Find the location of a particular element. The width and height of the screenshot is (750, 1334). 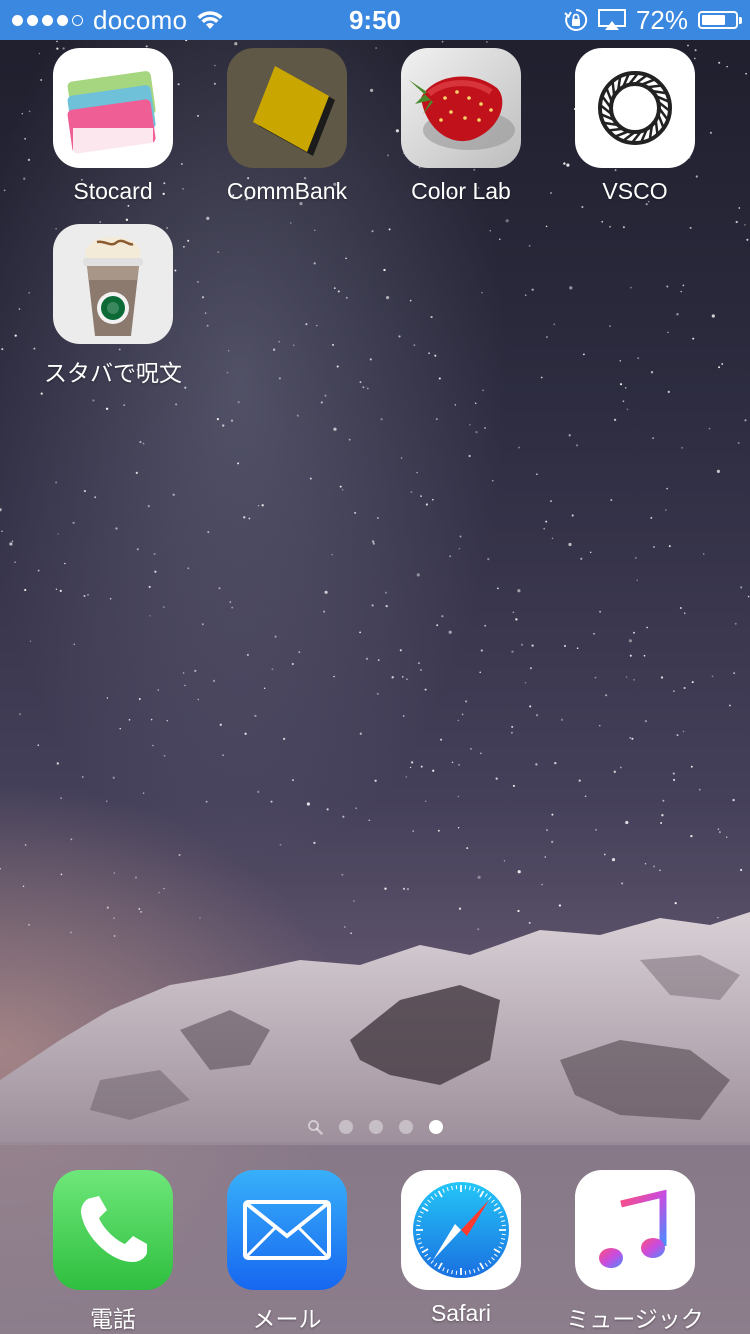

phone-icon is located at coordinates (113, 1230).